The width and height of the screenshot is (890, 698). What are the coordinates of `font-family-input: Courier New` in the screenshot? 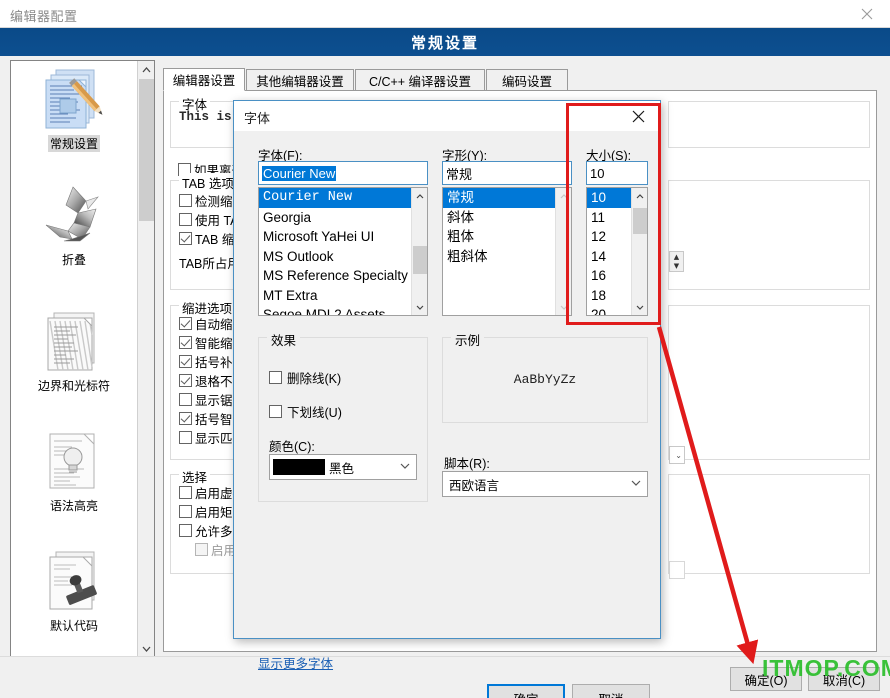 It's located at (343, 173).